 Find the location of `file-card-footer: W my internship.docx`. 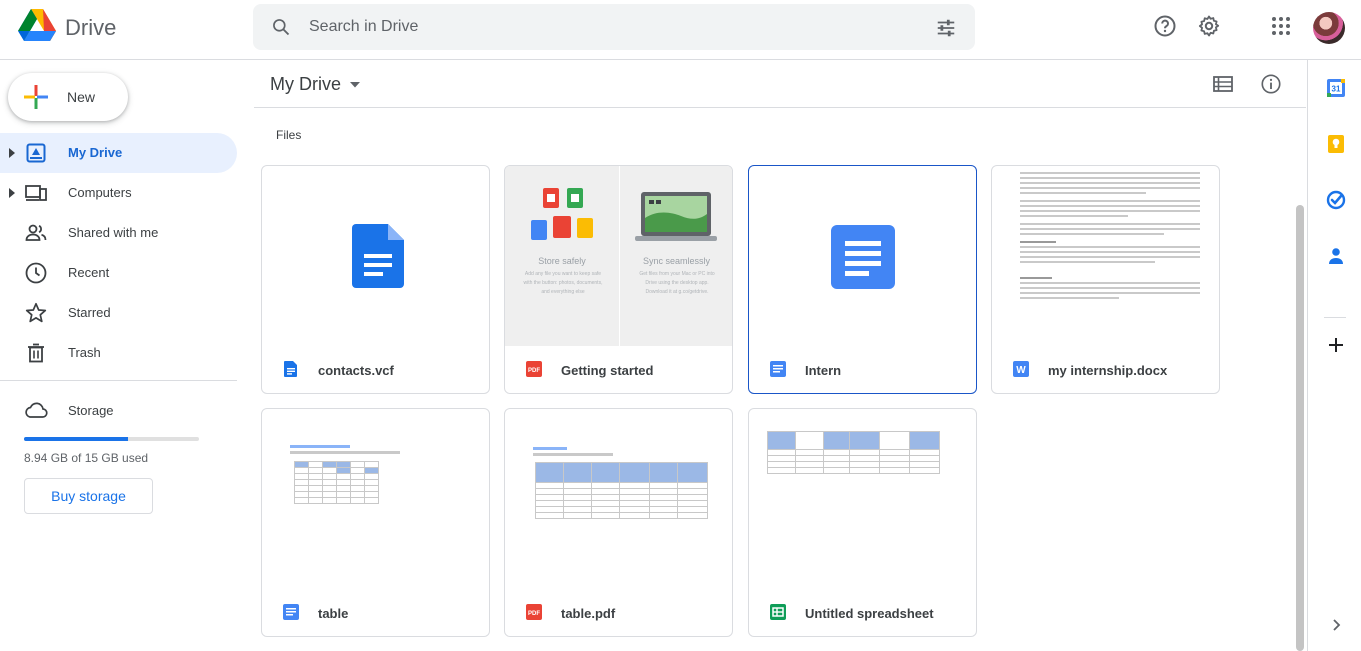

file-card-footer: W my internship.docx is located at coordinates (1105, 369).